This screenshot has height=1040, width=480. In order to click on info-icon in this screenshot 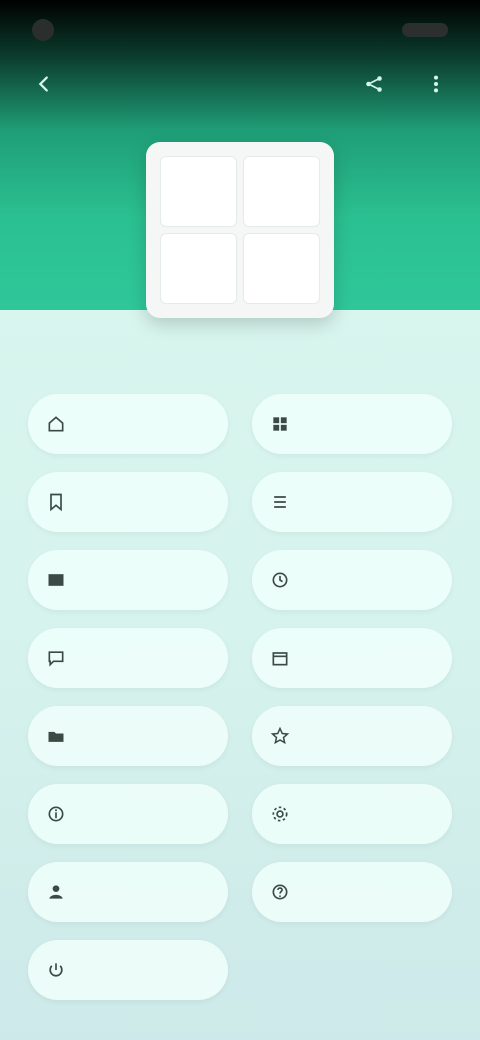, I will do `click(56, 814)`.